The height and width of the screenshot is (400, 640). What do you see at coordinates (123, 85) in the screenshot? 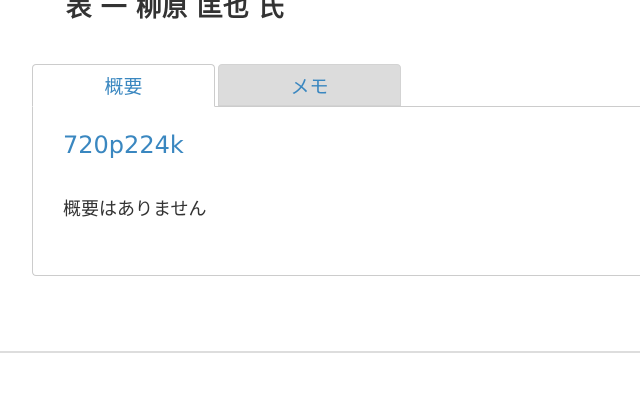
I see `tab-overview: 概要` at bounding box center [123, 85].